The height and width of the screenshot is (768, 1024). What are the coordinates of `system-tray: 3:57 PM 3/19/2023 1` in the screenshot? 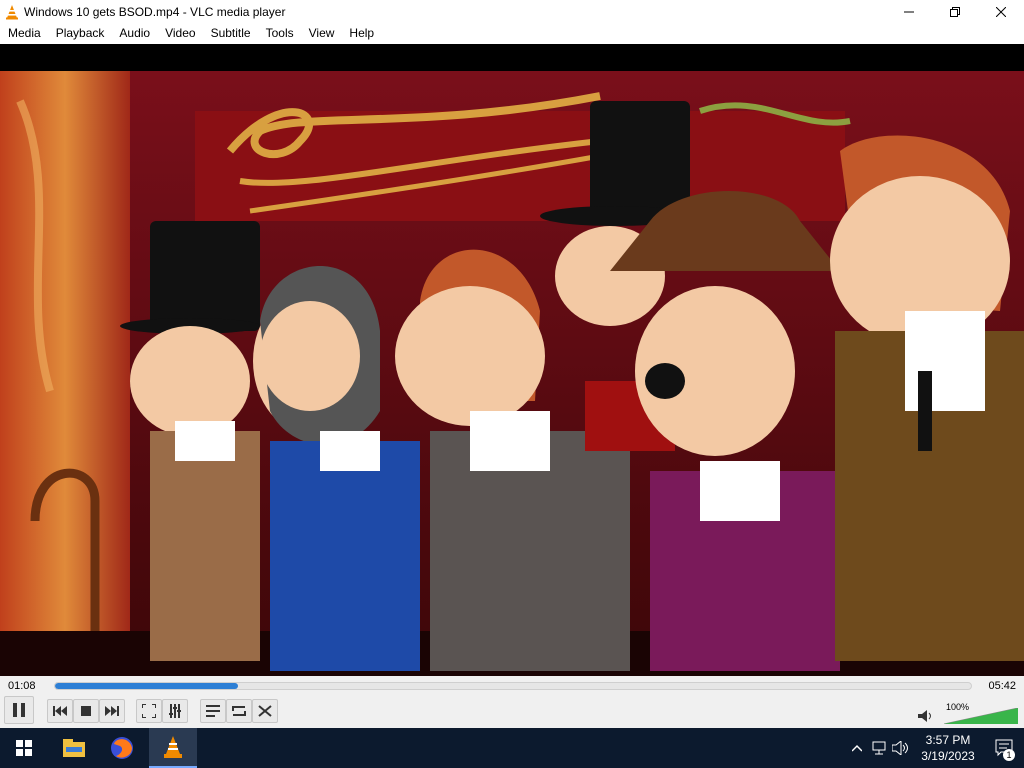 It's located at (935, 748).